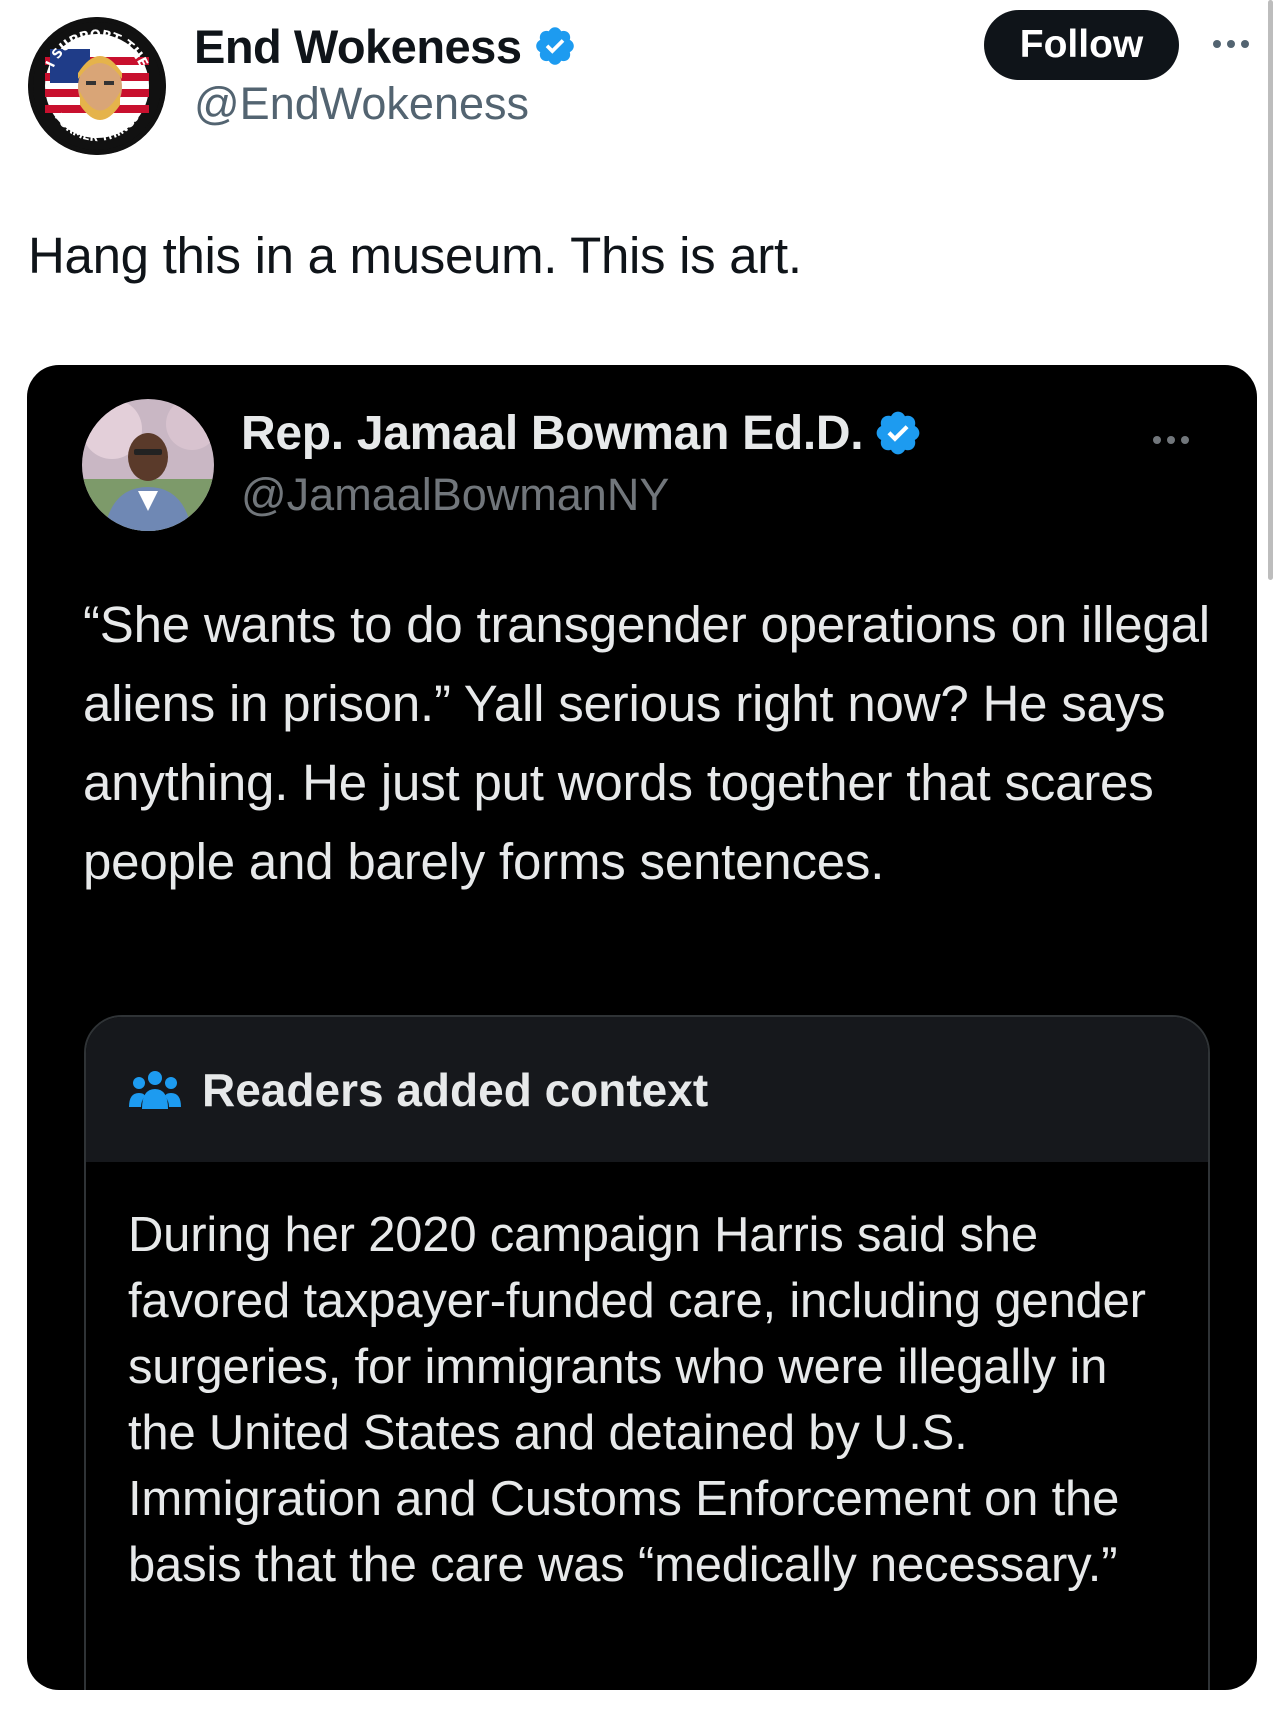  I want to click on quoted-author-handle: @JamaalBowmanNY, so click(455, 494).